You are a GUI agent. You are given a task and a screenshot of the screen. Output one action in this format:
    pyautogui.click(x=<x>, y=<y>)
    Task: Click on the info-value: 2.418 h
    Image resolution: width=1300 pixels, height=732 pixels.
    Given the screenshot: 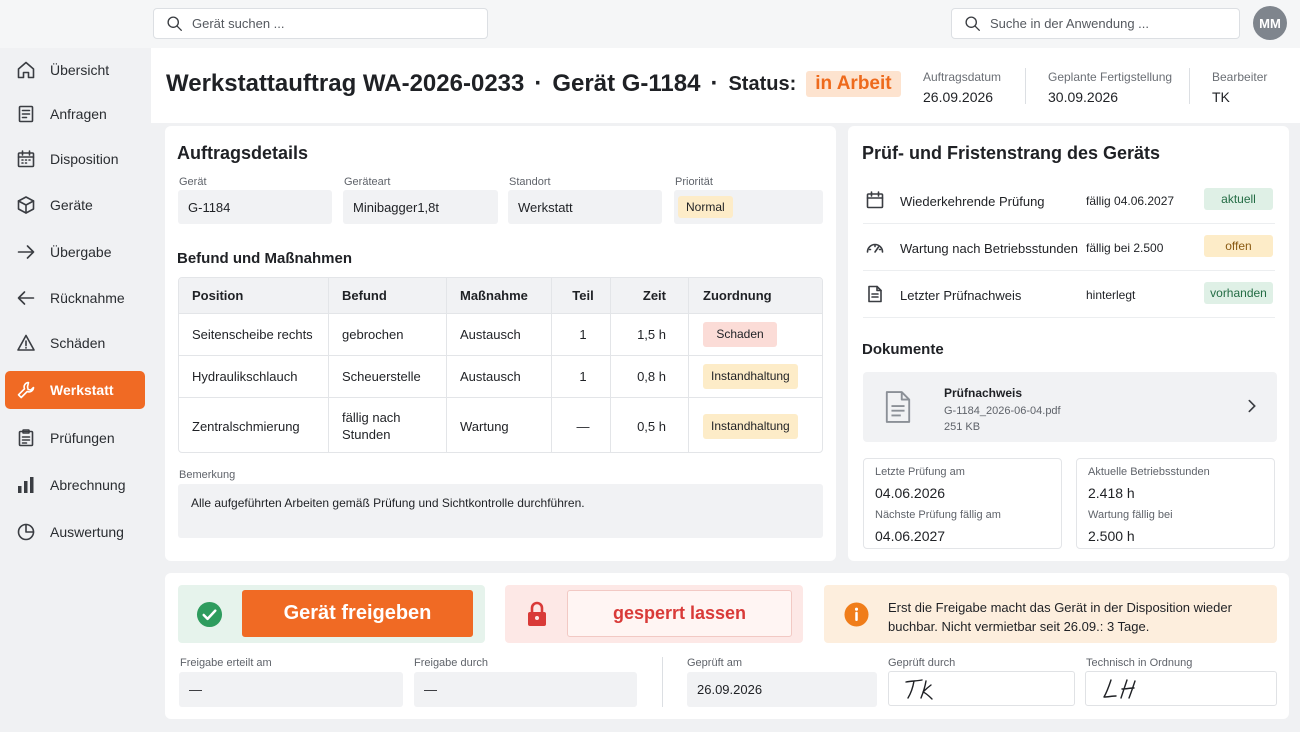 What is the action you would take?
    pyautogui.click(x=1111, y=493)
    